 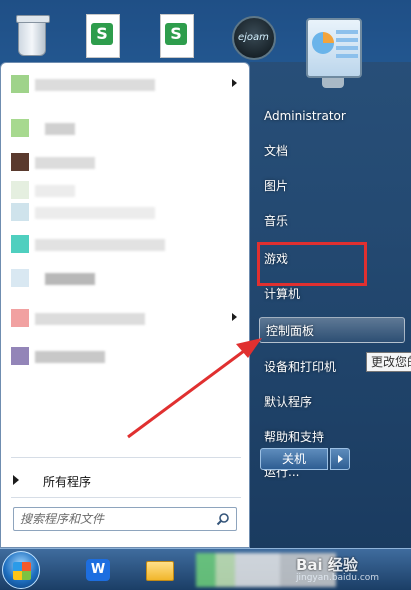 I want to click on explorer-taskbar-button, so click(x=160, y=570).